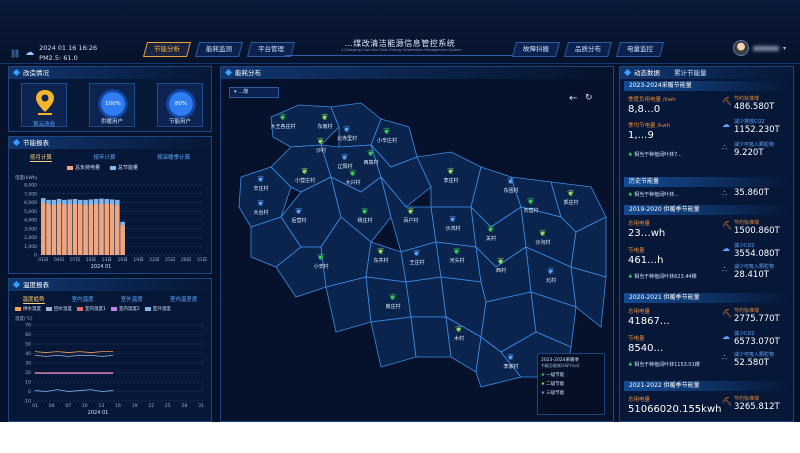 This screenshot has width=800, height=453. I want to click on chevron-down-icon: ▾, so click(784, 48).